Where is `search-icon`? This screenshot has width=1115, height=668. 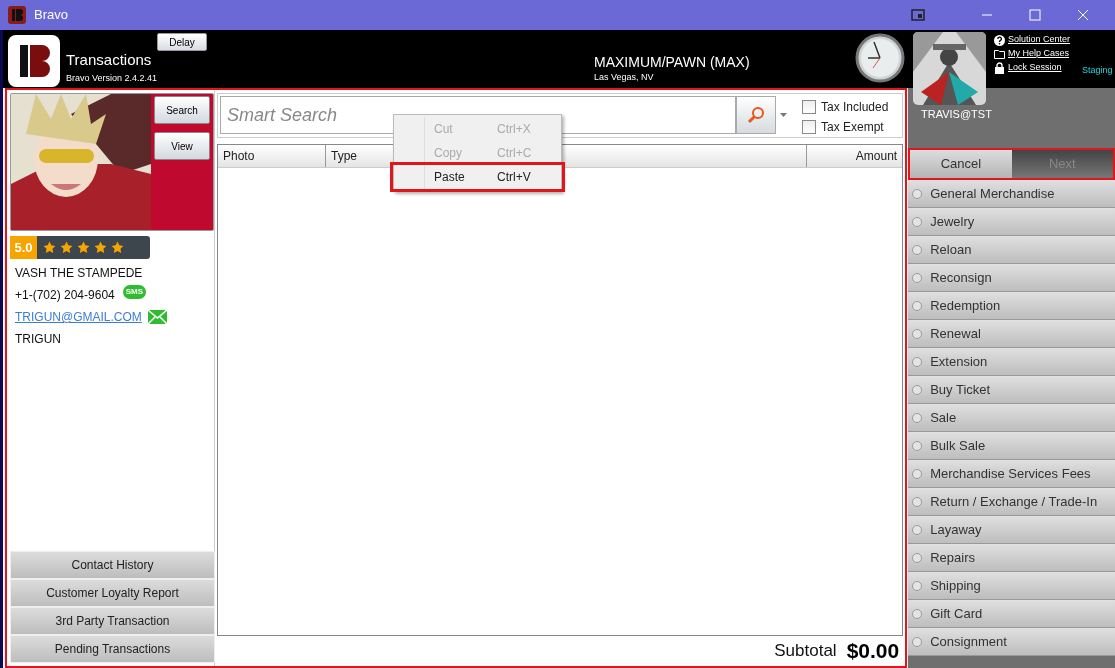 search-icon is located at coordinates (756, 115).